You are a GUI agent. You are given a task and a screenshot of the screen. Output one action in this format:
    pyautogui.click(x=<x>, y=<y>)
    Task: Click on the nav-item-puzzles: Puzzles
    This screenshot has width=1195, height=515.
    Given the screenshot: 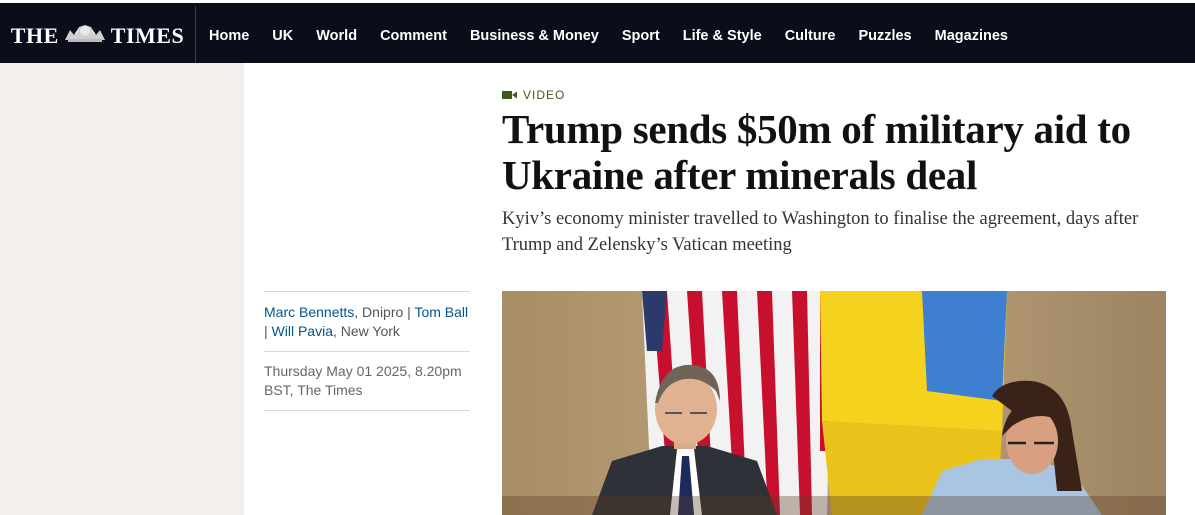 What is the action you would take?
    pyautogui.click(x=884, y=36)
    